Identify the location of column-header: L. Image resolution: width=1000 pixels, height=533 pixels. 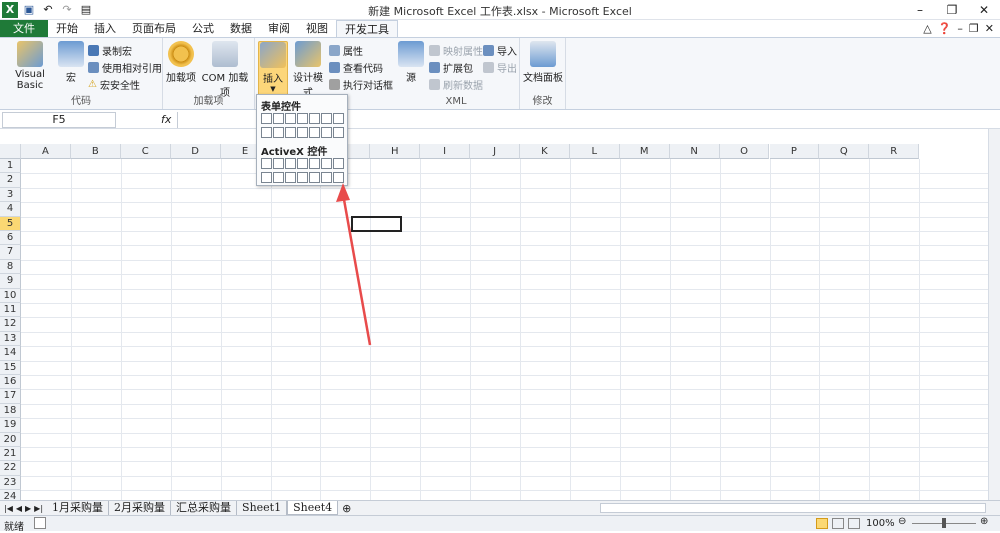
(594, 151).